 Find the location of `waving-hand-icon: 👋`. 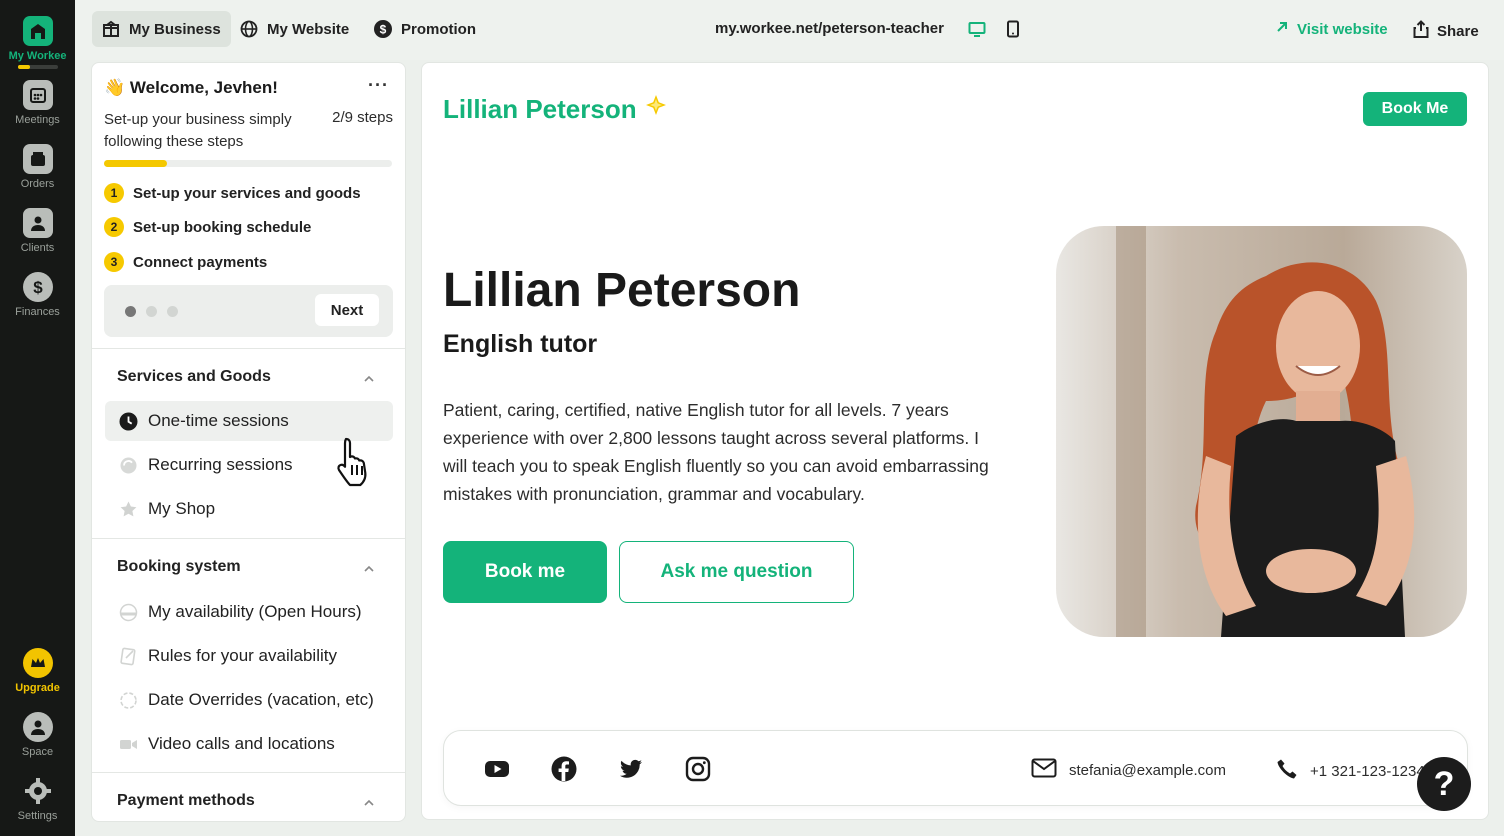

waving-hand-icon: 👋 is located at coordinates (115, 87).